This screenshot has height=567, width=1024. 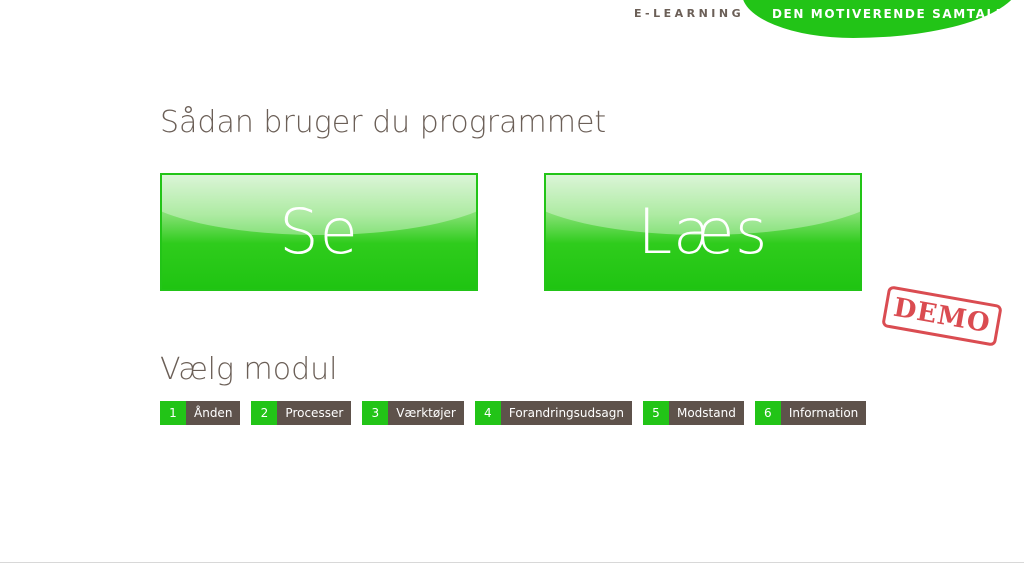 I want to click on module-button-2: 2 Processer, so click(x=301, y=413).